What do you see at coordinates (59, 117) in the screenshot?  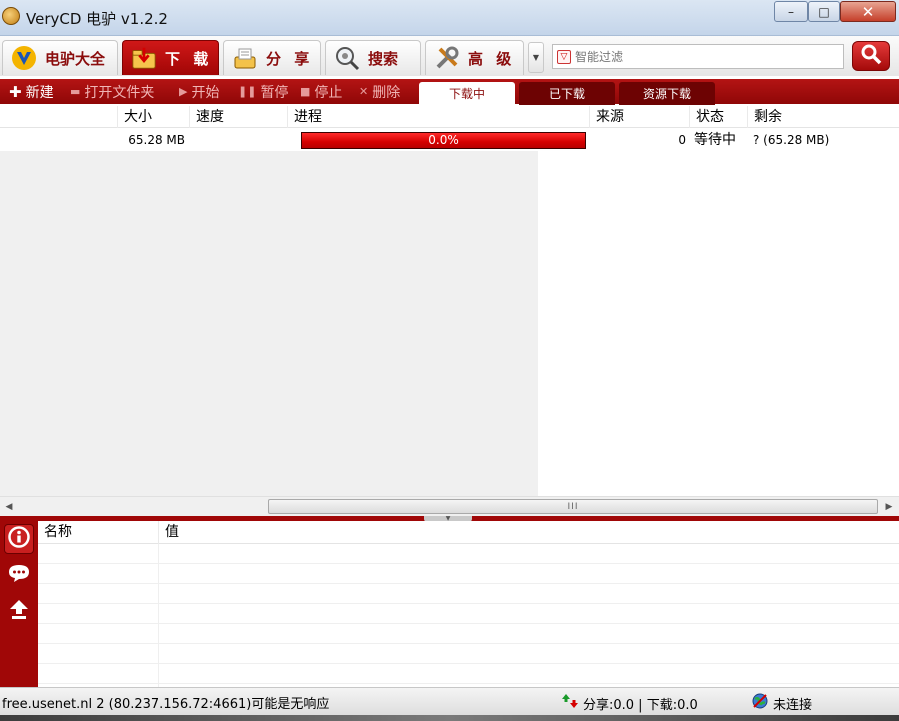 I see `column-header-name` at bounding box center [59, 117].